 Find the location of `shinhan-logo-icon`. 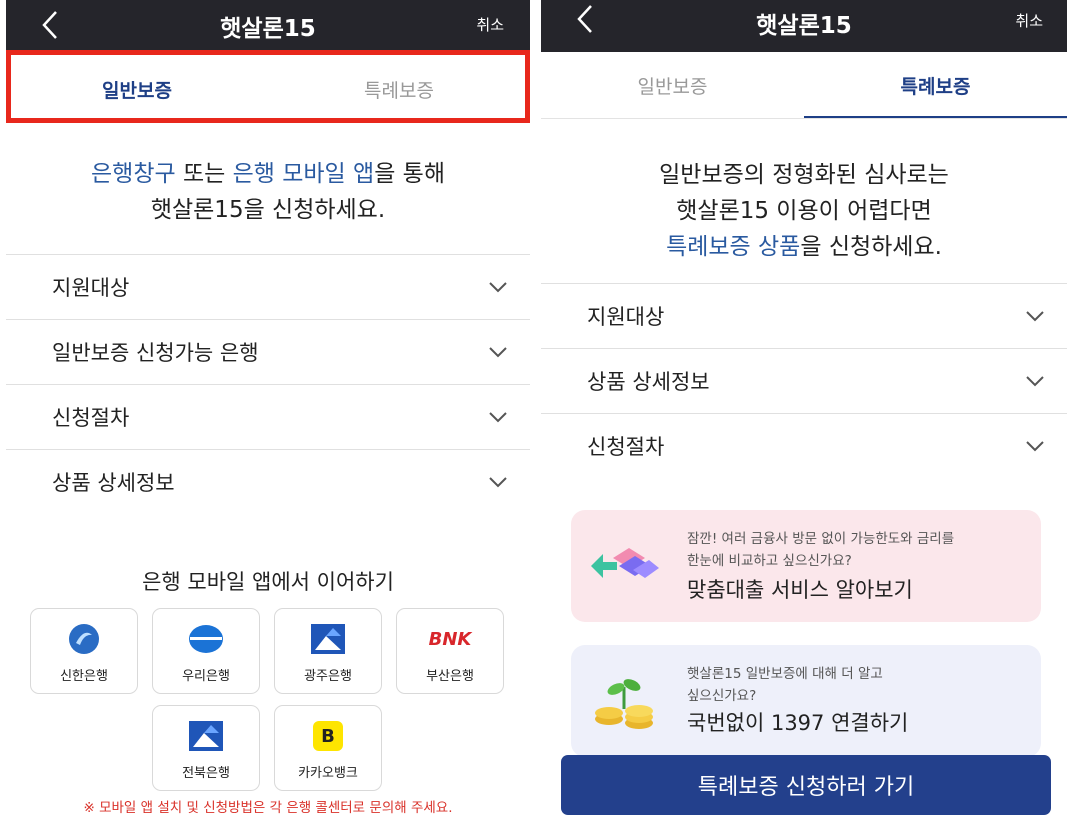

shinhan-logo-icon is located at coordinates (84, 639).